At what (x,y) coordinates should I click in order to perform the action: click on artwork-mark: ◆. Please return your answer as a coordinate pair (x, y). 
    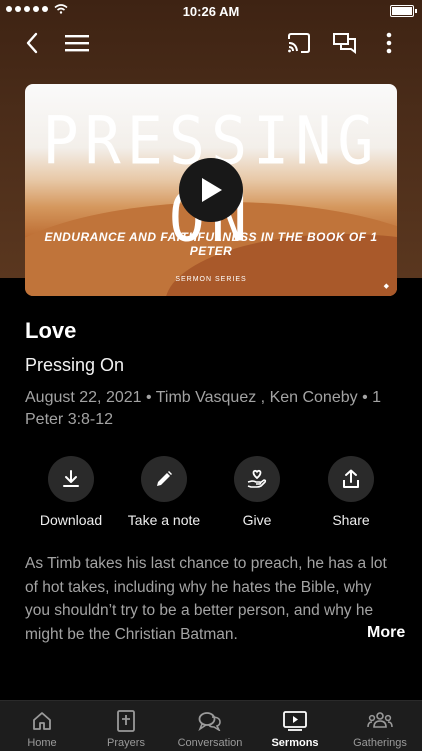
    Looking at the image, I should click on (386, 286).